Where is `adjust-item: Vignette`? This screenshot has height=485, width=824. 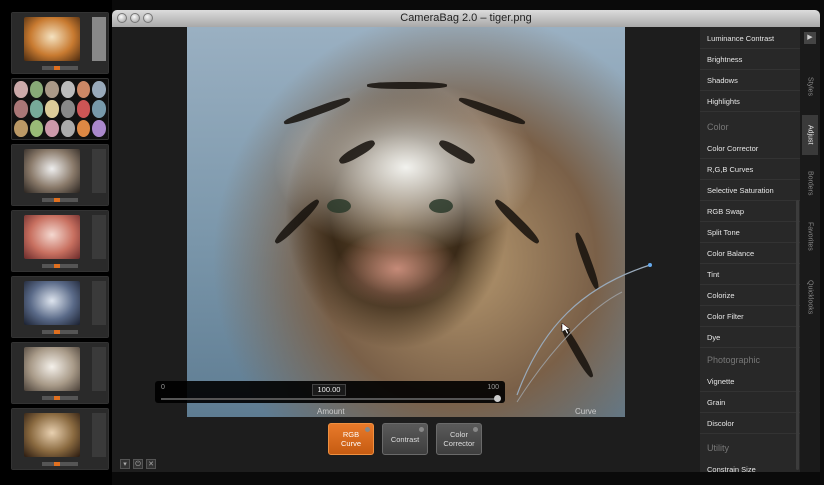 adjust-item: Vignette is located at coordinates (750, 382).